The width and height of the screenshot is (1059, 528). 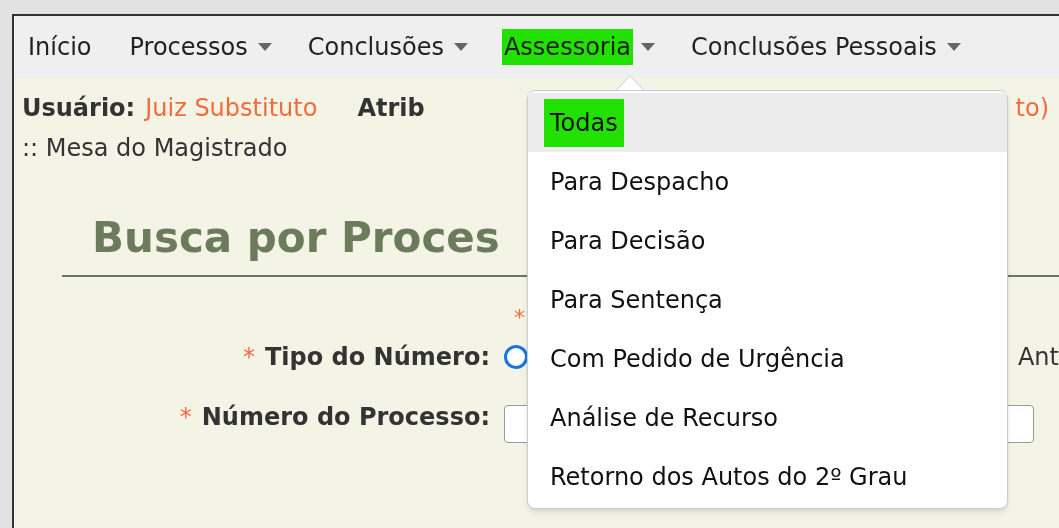 What do you see at coordinates (295, 237) in the screenshot?
I see `page-heading: Busca por Proces` at bounding box center [295, 237].